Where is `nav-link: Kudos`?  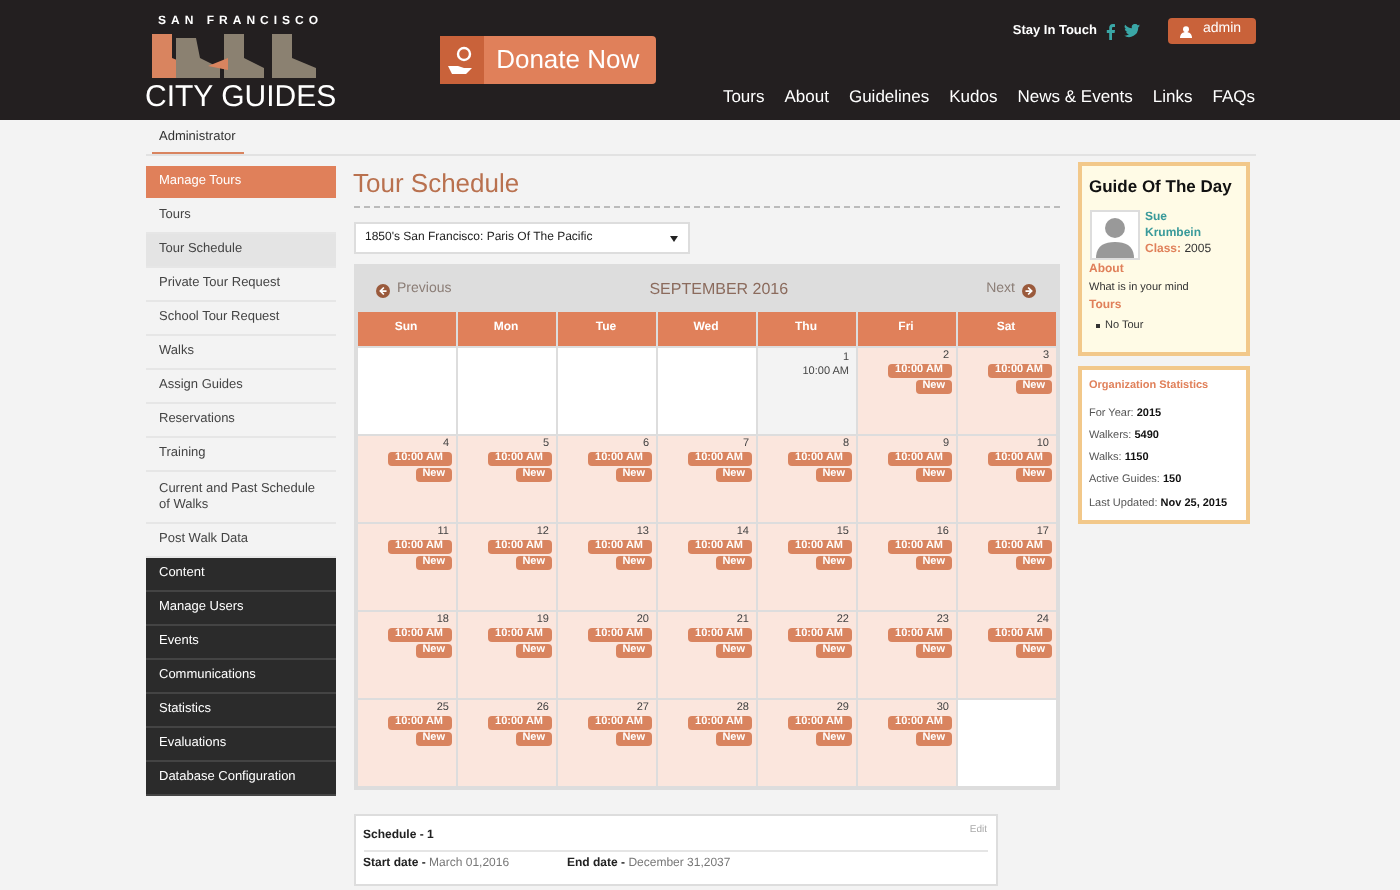 nav-link: Kudos is located at coordinates (973, 97).